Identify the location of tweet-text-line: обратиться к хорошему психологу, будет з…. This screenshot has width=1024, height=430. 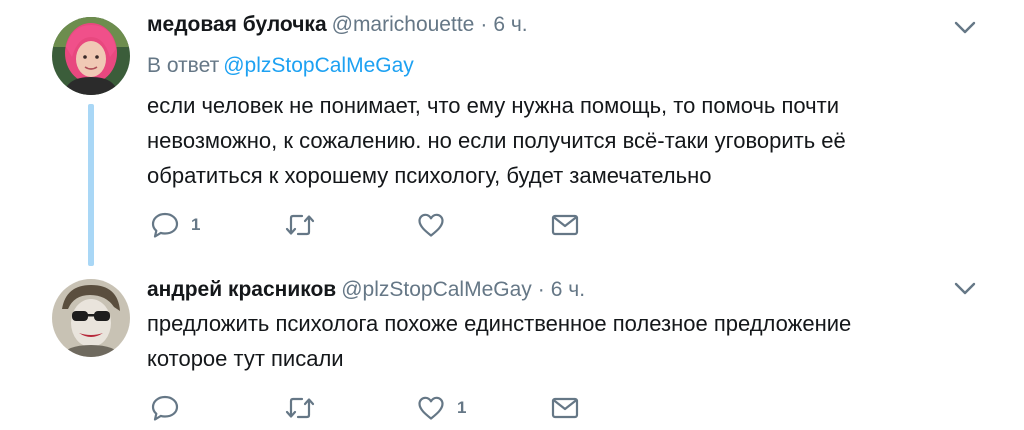
(429, 175).